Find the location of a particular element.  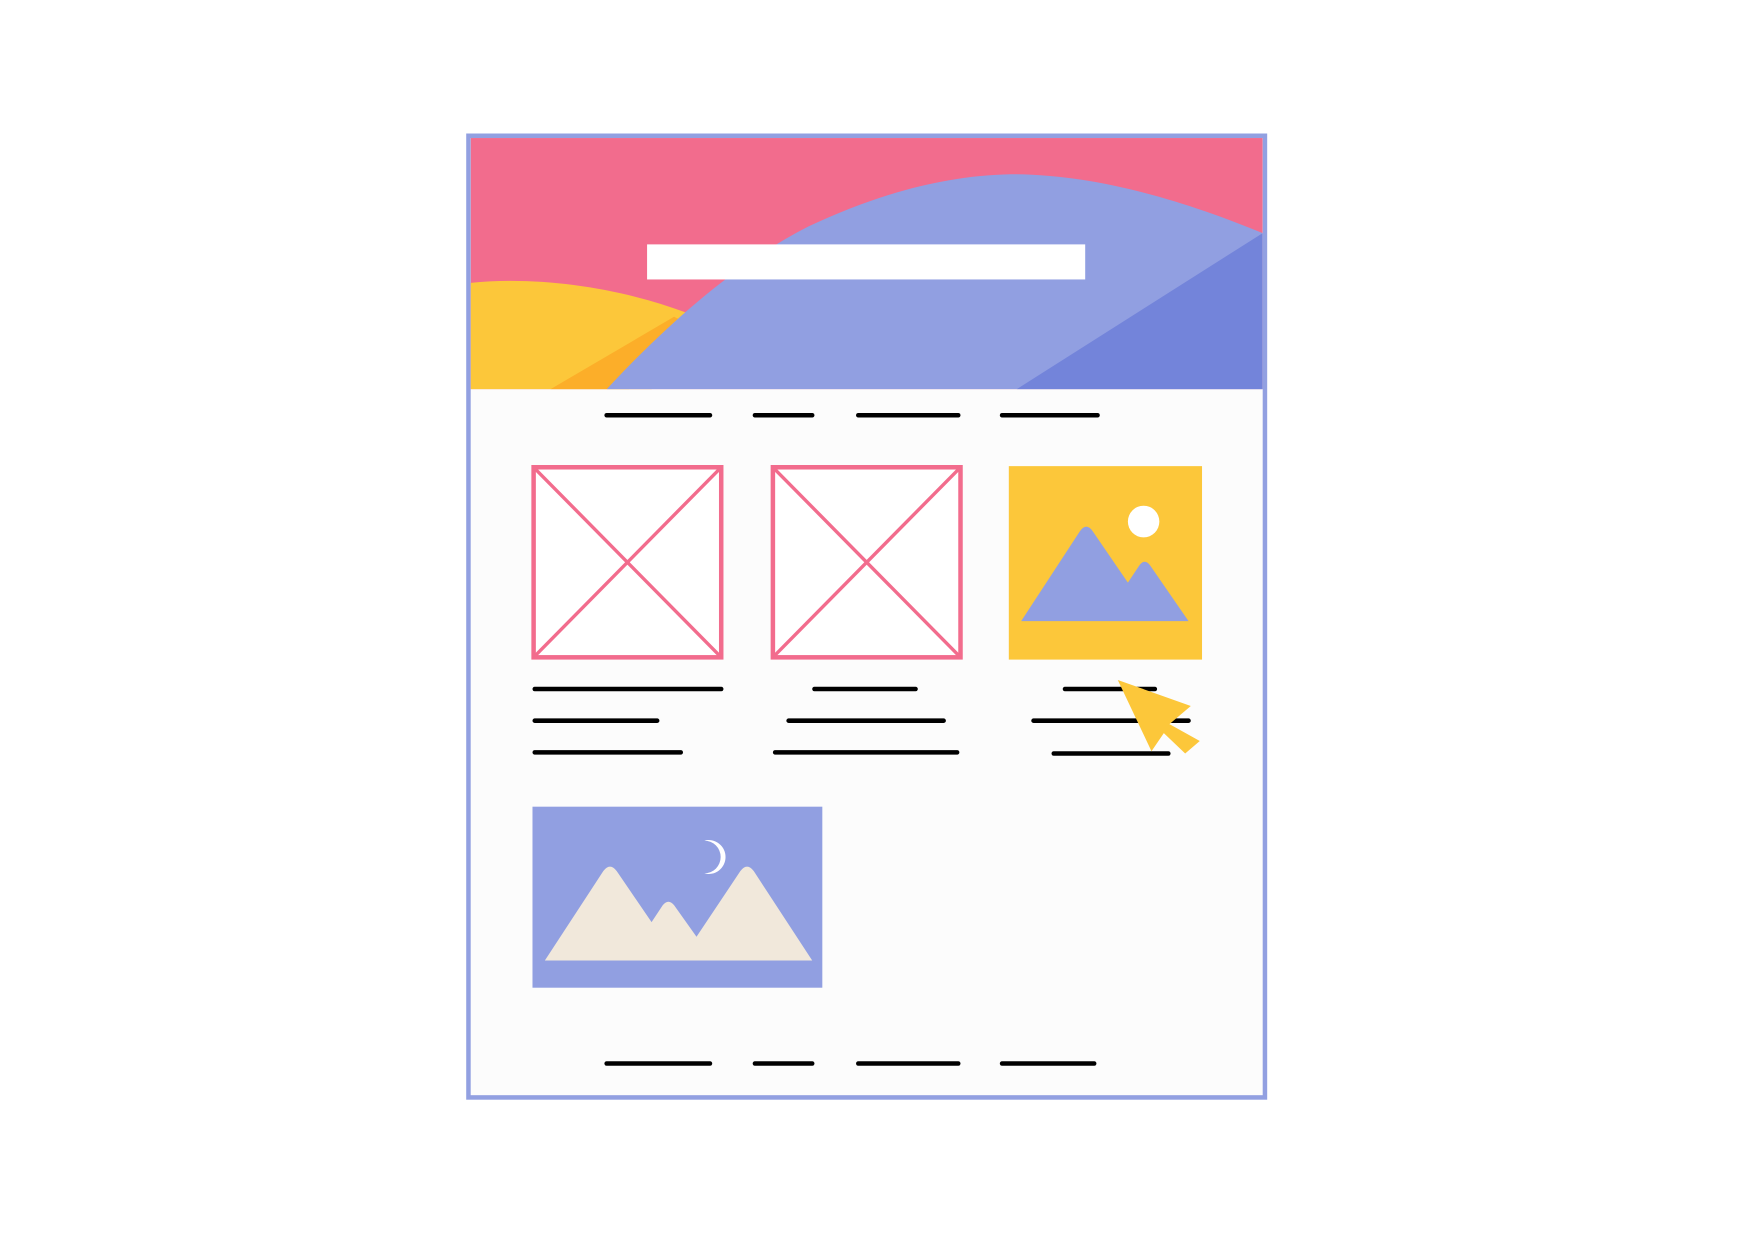

mountain-sun-image-icon is located at coordinates (1105, 563).